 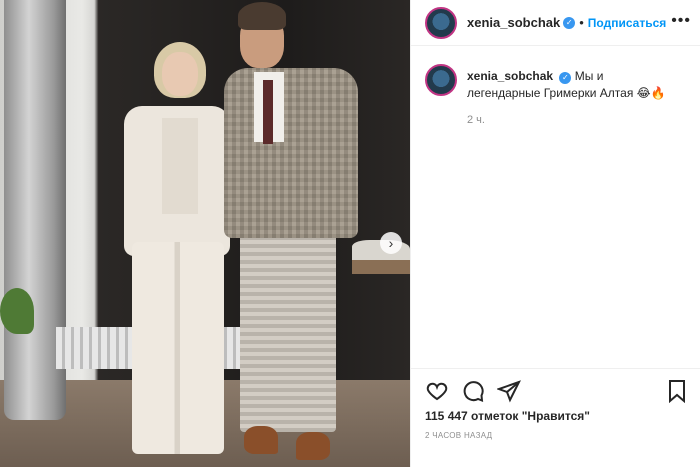 What do you see at coordinates (441, 22) in the screenshot?
I see `avatar` at bounding box center [441, 22].